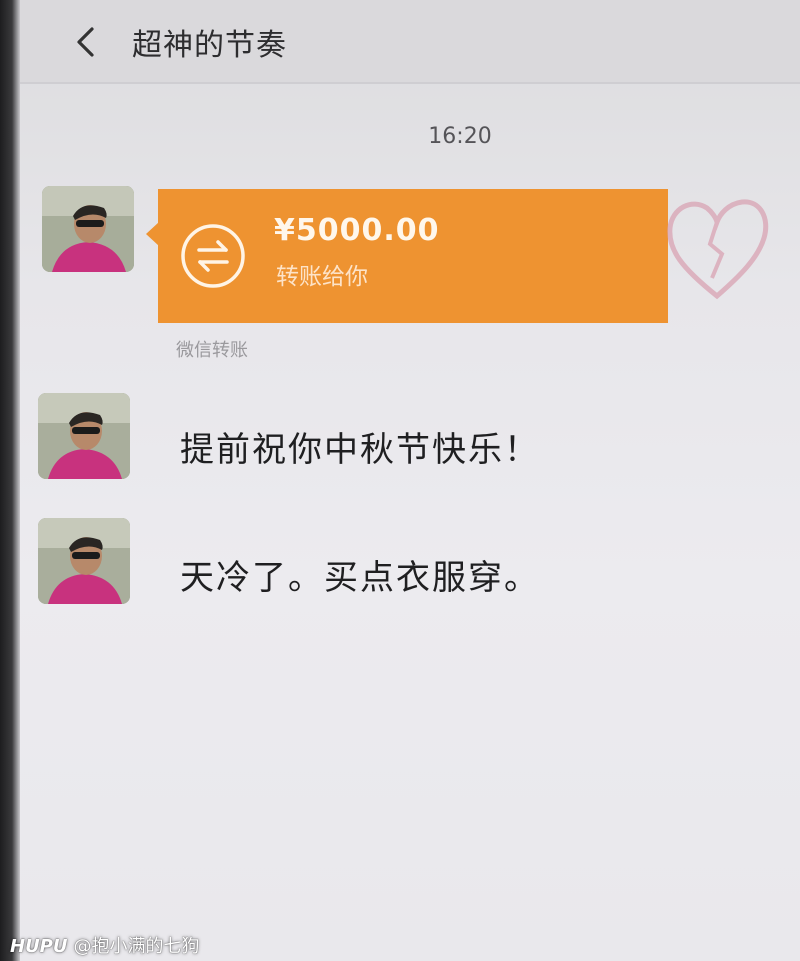  I want to click on top-bar: 超神的节奏, so click(410, 41).